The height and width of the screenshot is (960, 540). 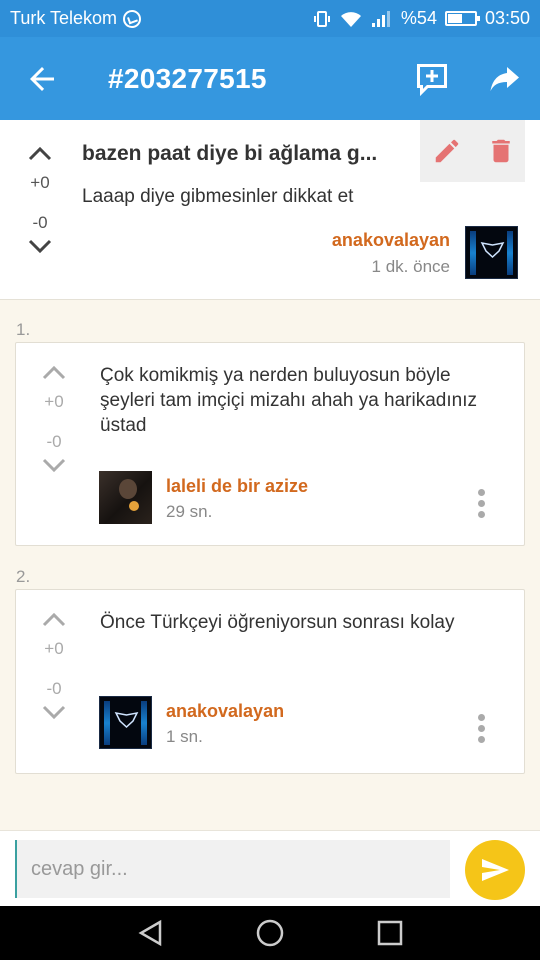 What do you see at coordinates (40, 200) in the screenshot?
I see `post-vote: +0 -0` at bounding box center [40, 200].